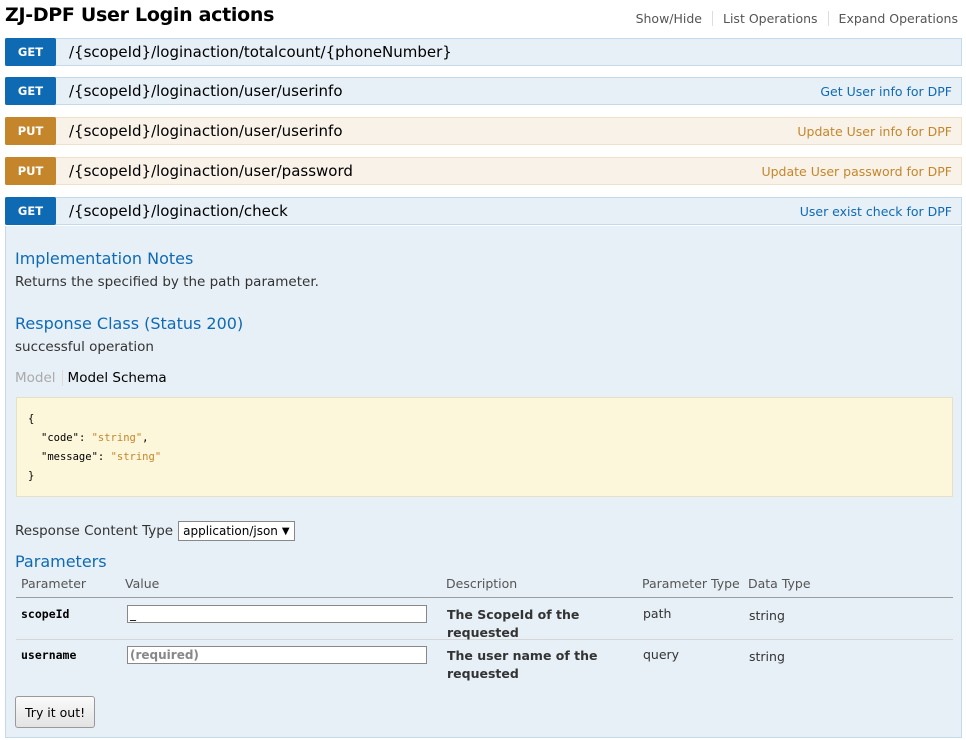 This screenshot has width=966, height=740. Describe the element at coordinates (484, 438) in the screenshot. I see `schema-line-code: "code": "string",` at that location.